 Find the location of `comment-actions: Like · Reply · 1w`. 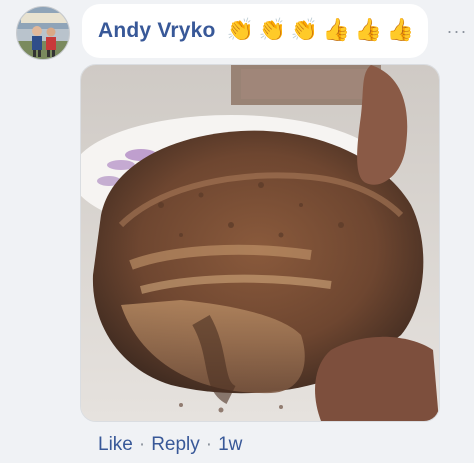

comment-actions: Like · Reply · 1w is located at coordinates (170, 445).